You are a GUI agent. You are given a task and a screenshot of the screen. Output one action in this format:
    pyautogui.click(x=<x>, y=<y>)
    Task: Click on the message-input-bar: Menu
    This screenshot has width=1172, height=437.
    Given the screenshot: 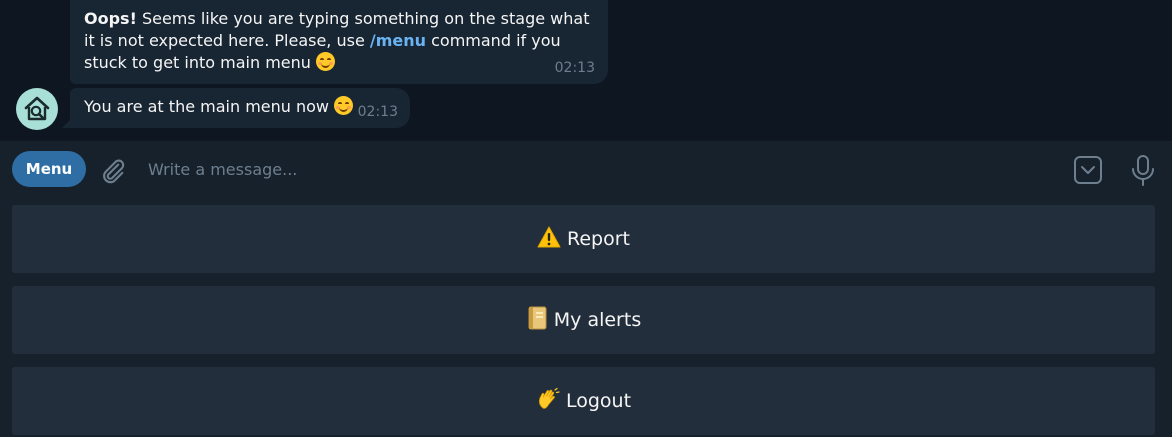 What is the action you would take?
    pyautogui.click(x=586, y=169)
    